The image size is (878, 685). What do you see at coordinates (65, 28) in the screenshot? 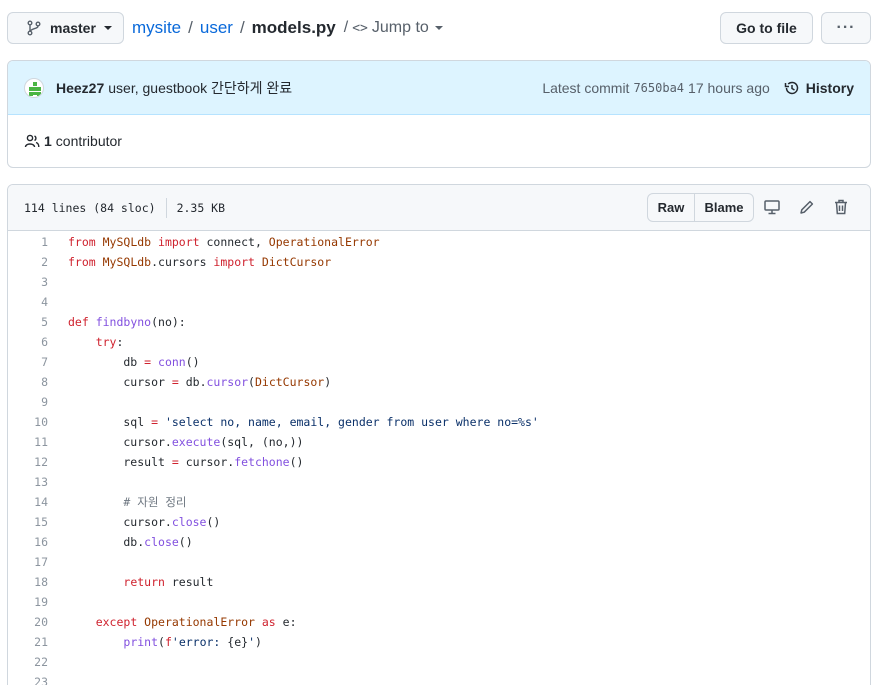
I see `branch-select-button: master` at bounding box center [65, 28].